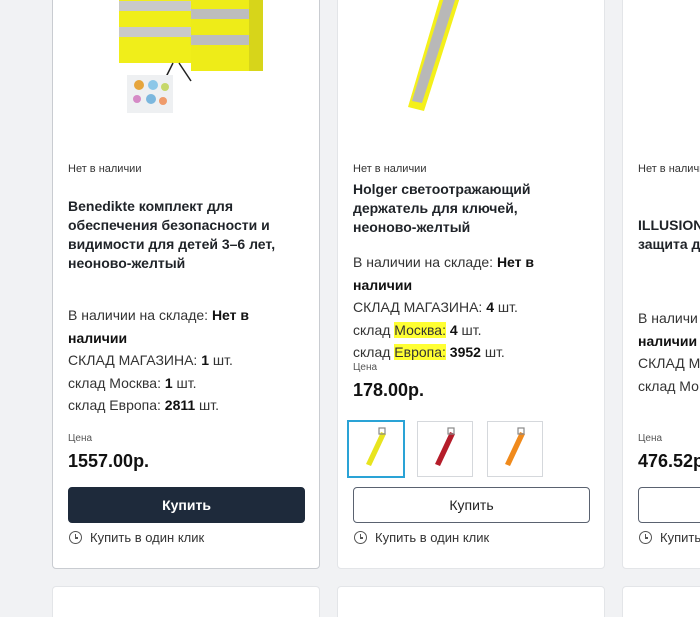 The height and width of the screenshot is (617, 700). Describe the element at coordinates (669, 505) in the screenshot. I see `buy-button` at that location.